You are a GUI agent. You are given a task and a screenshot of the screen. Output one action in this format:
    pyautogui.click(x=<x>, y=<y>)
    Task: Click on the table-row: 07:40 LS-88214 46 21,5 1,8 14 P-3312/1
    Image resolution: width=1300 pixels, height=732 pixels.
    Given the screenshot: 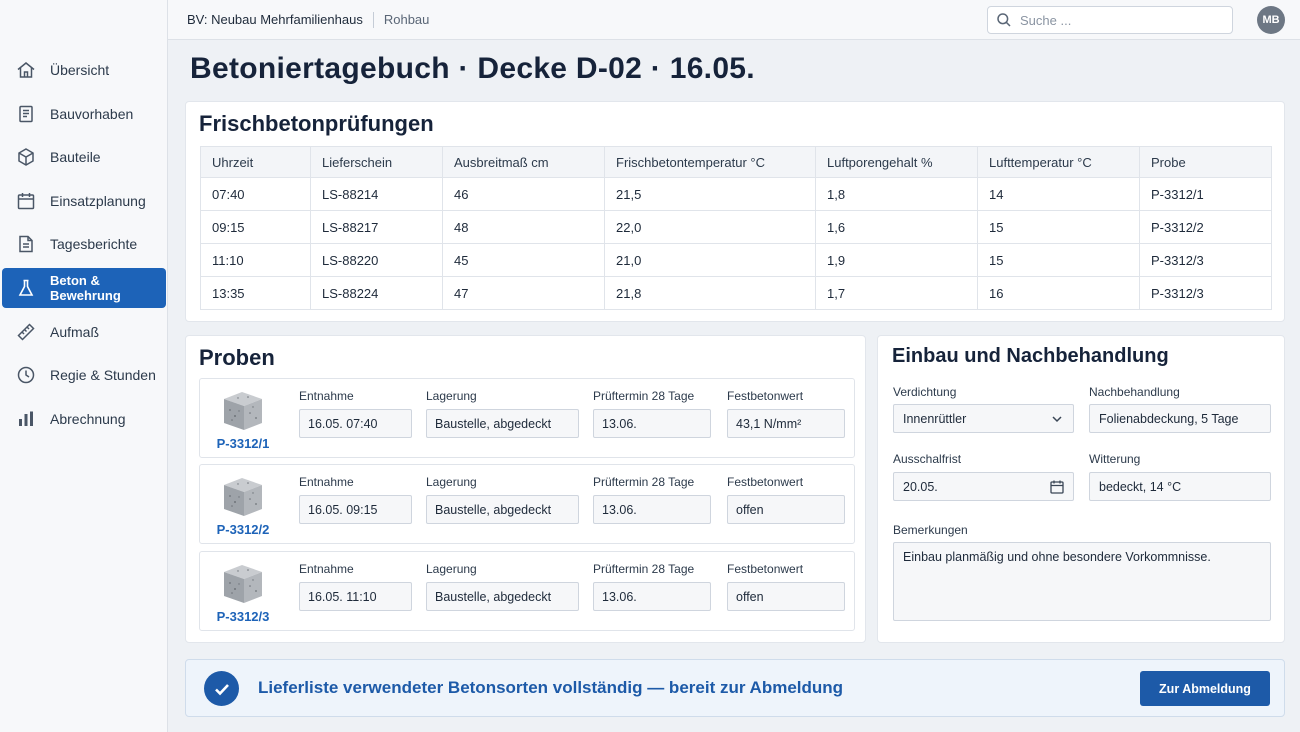 What is the action you would take?
    pyautogui.click(x=736, y=194)
    